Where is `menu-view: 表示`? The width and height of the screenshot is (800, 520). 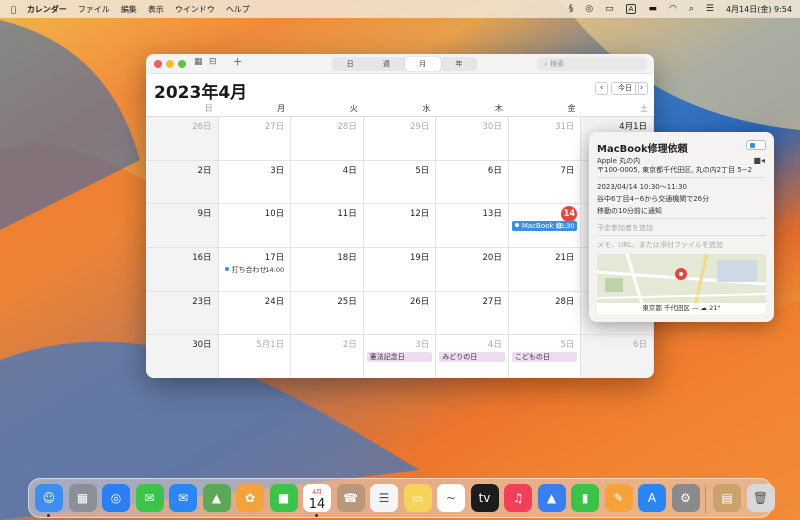
menu-view: 表示 is located at coordinates (156, 9).